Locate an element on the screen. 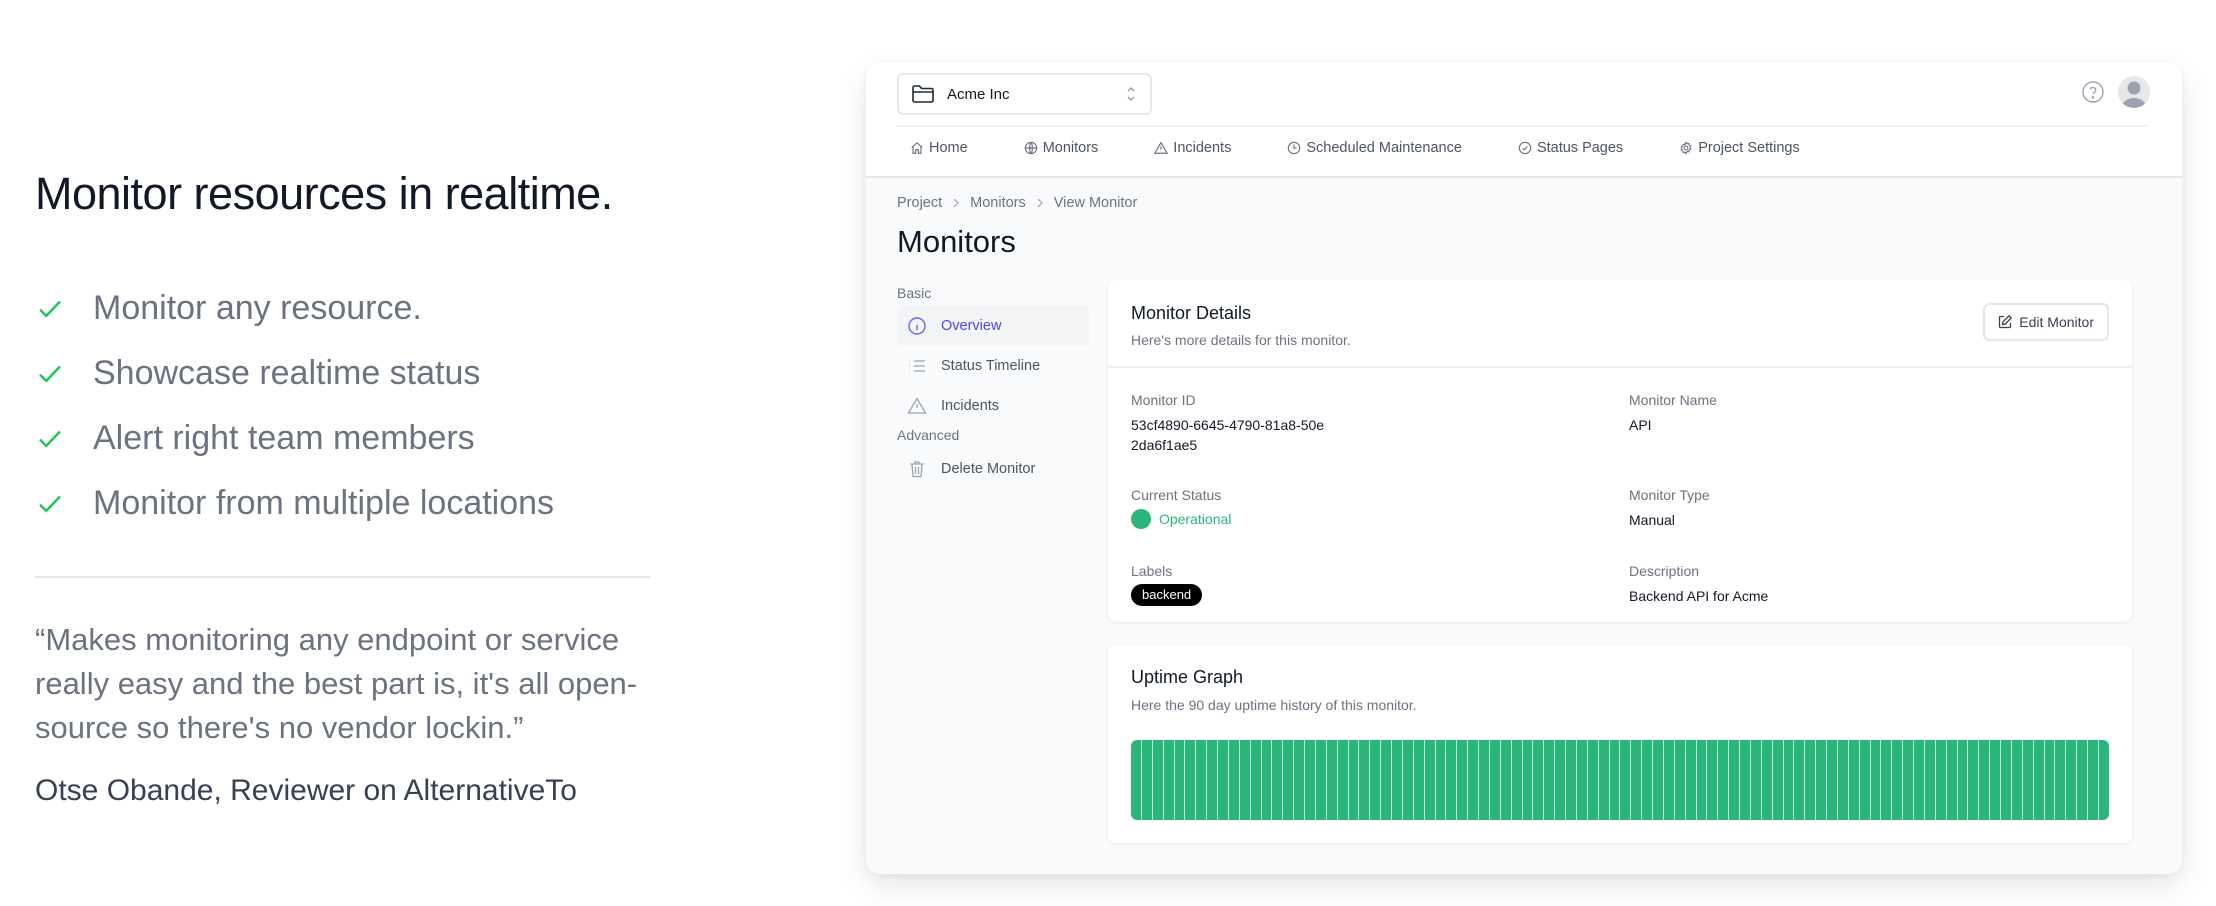  nav-home: Home is located at coordinates (939, 148).